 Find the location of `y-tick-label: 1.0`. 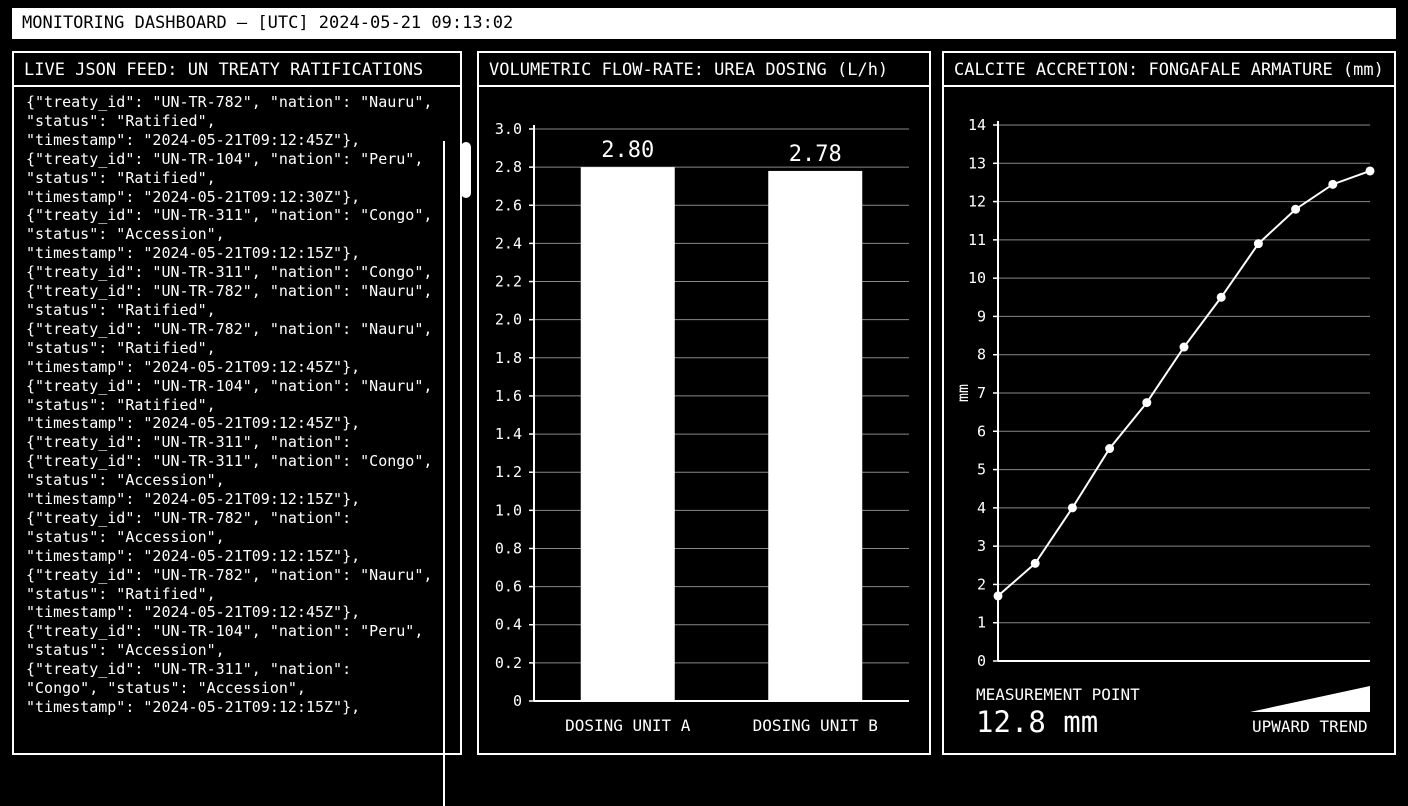

y-tick-label: 1.0 is located at coordinates (508, 510).